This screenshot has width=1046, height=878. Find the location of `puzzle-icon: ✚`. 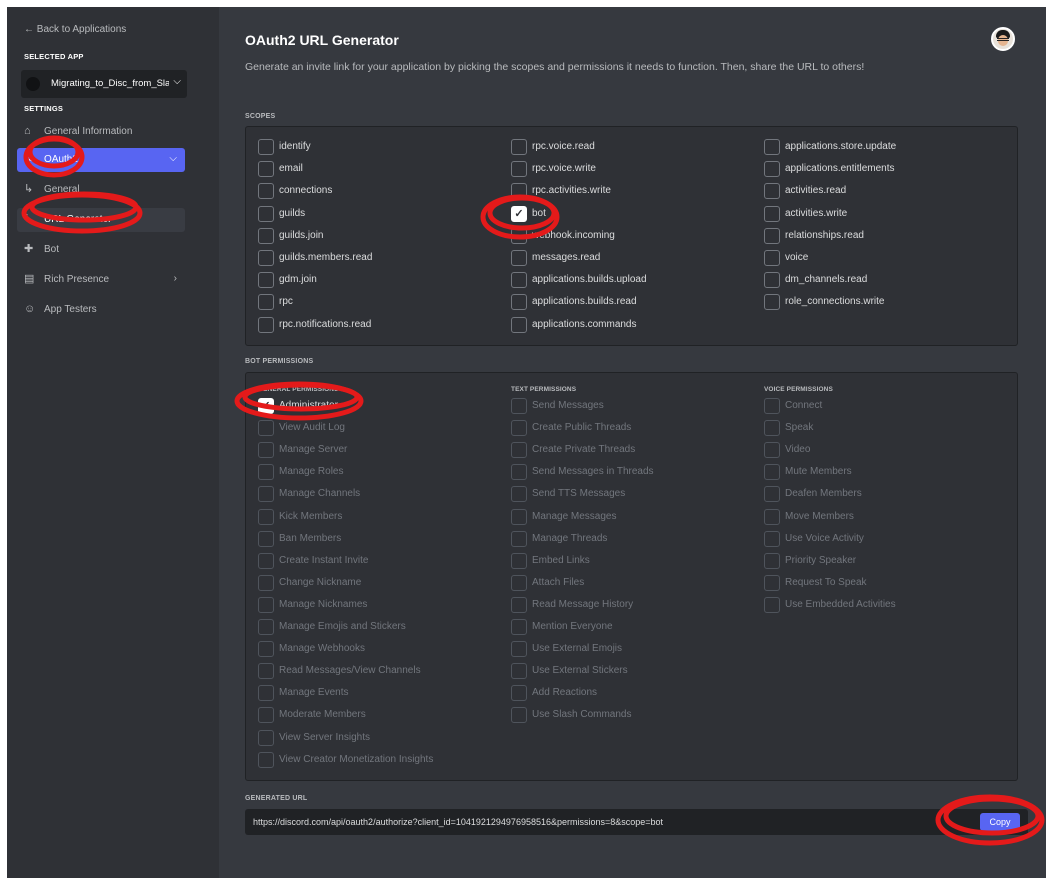

puzzle-icon: ✚ is located at coordinates (29, 249).